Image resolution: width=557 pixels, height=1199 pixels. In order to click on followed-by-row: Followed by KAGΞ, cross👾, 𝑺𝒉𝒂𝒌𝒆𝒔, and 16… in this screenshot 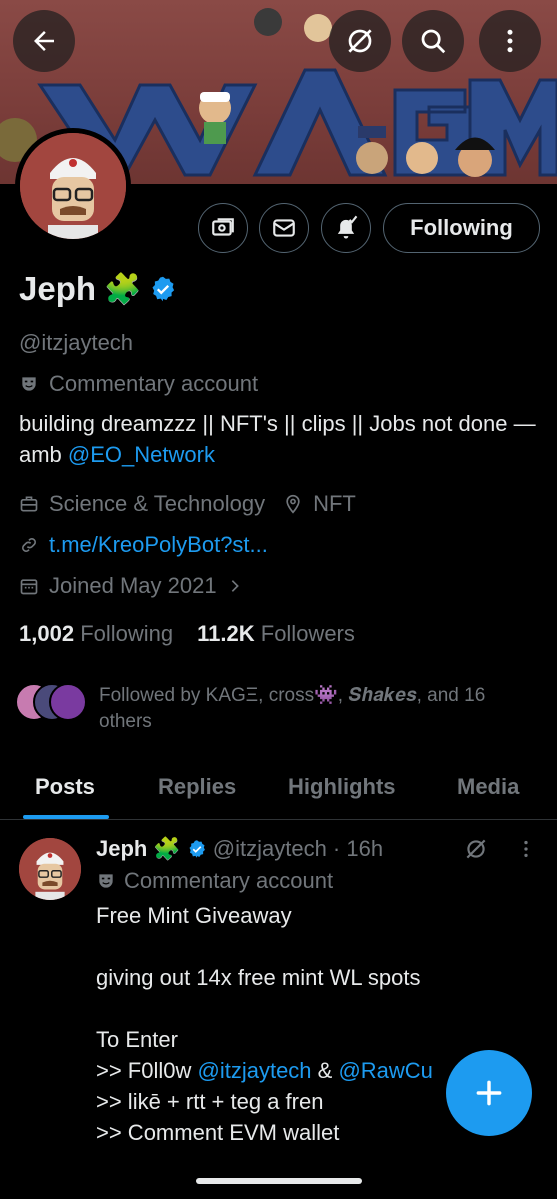, I will do `click(267, 709)`.